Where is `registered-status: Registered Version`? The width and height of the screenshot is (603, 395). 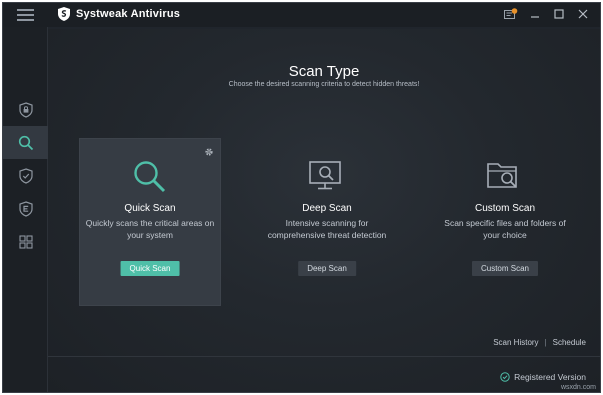
registered-status: Registered Version is located at coordinates (543, 377).